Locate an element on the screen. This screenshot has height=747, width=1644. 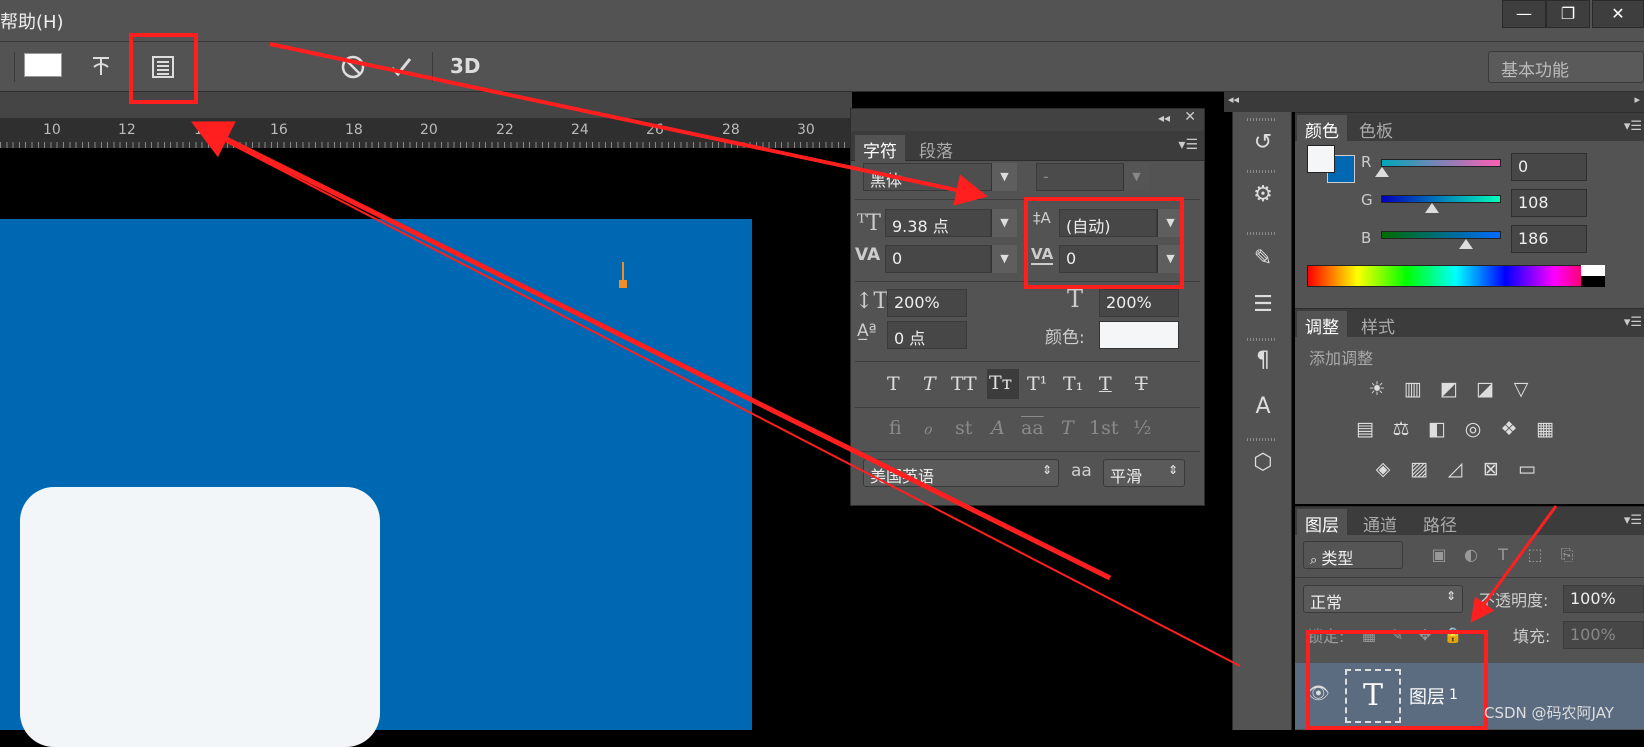
arrow-to-leading is located at coordinates (628, 124).